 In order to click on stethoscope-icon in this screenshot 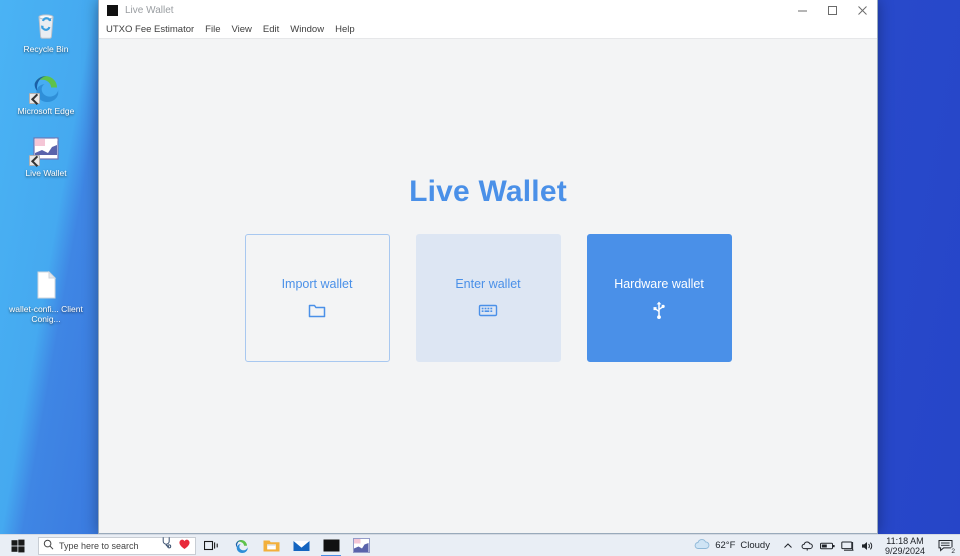, I will do `click(167, 545)`.